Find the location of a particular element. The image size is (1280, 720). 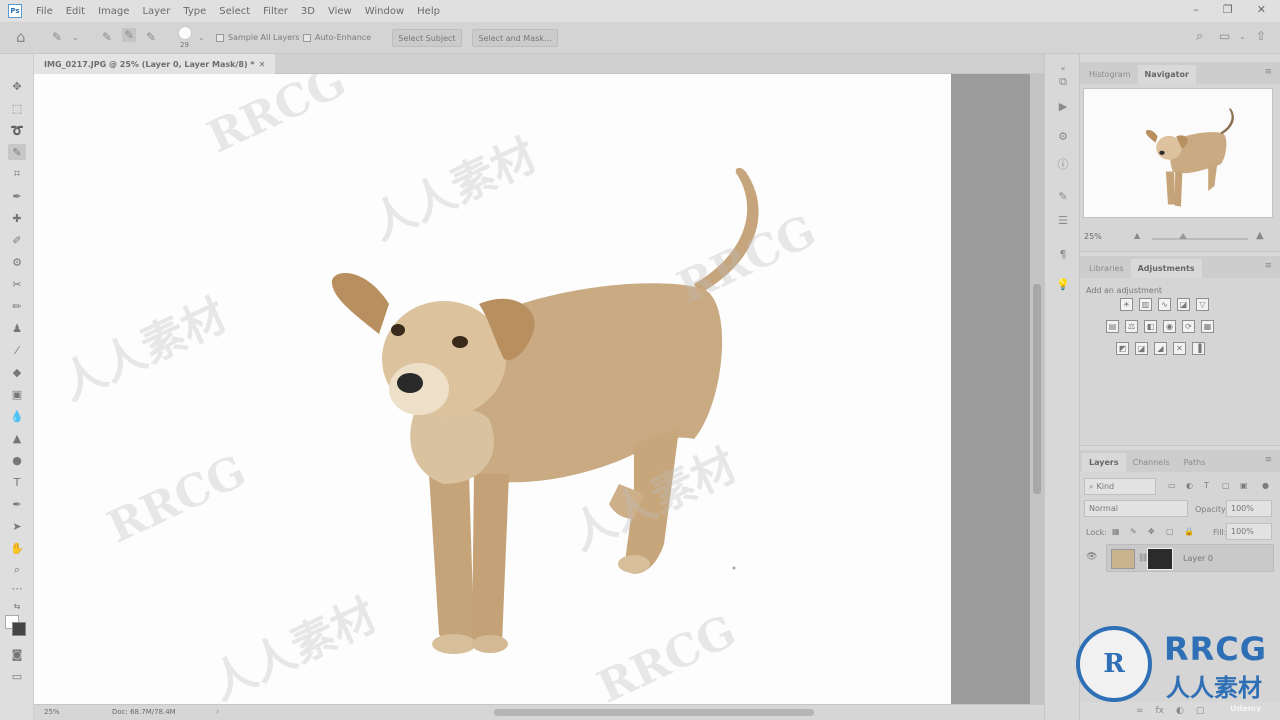

eraser-tool-icon: ◆ is located at coordinates (17, 372).